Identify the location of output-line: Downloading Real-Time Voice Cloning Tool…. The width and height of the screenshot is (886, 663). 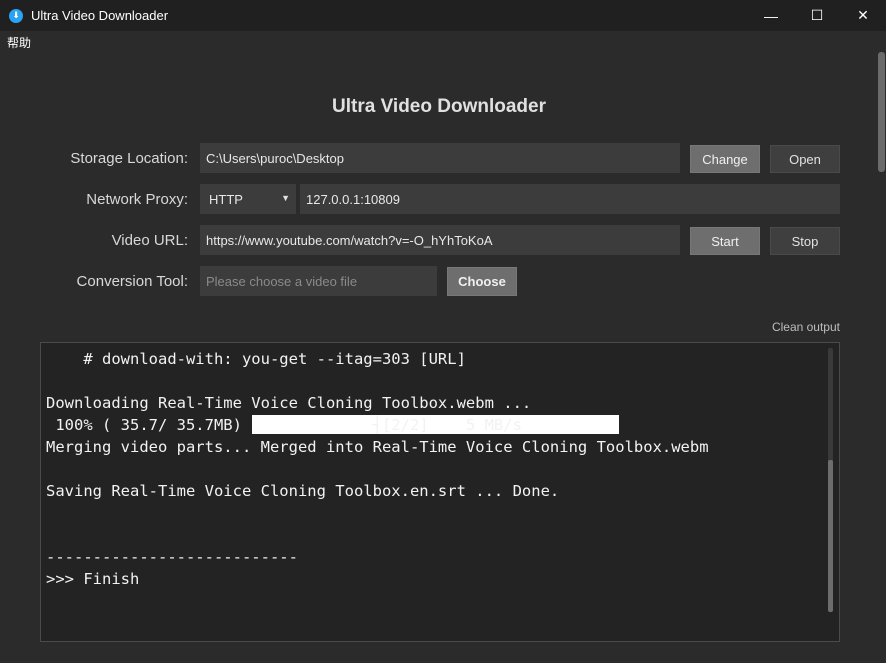
(289, 403).